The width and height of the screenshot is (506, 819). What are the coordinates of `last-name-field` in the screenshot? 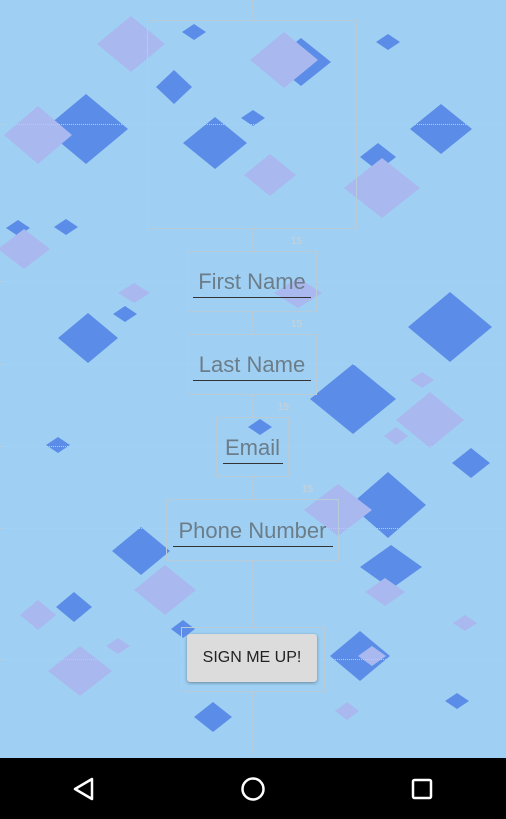 It's located at (252, 364).